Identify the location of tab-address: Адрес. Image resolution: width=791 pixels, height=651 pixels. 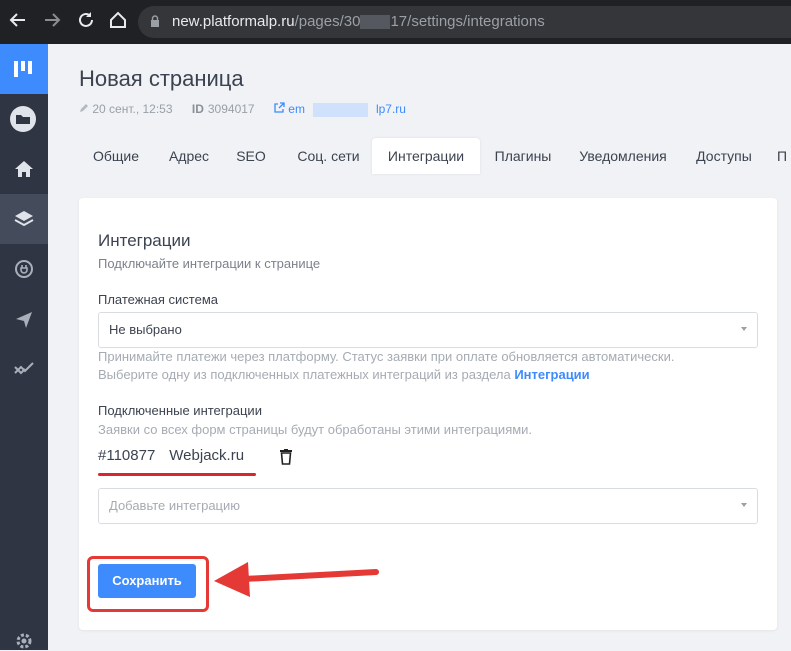
(189, 156).